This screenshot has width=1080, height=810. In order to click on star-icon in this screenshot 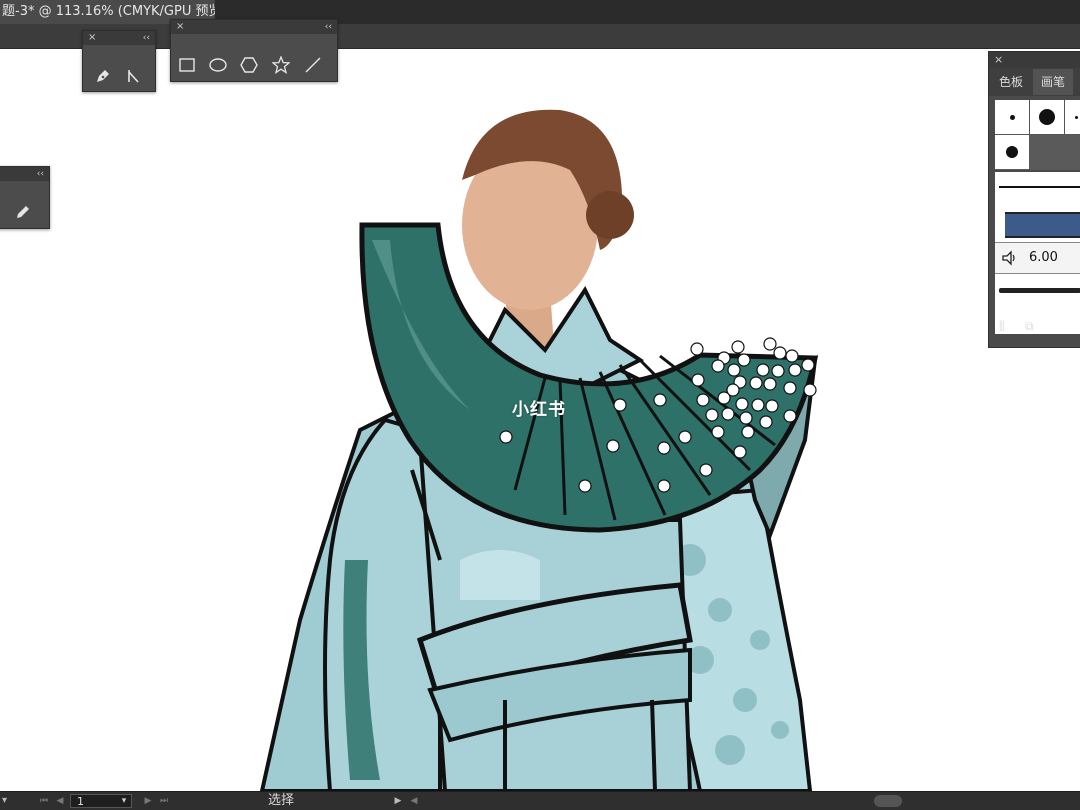, I will do `click(281, 65)`.